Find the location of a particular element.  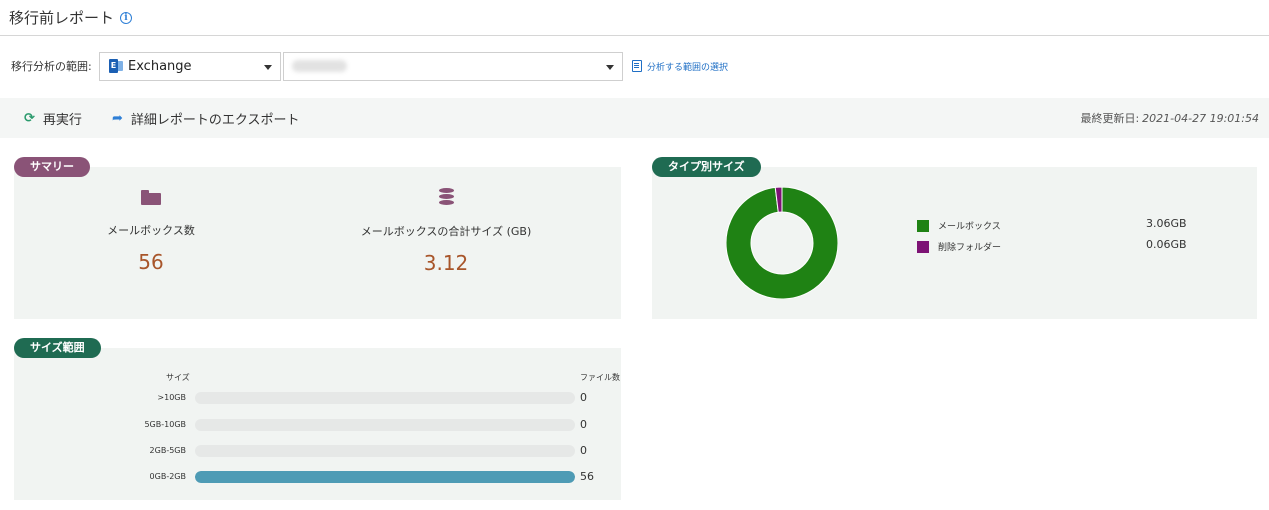

legend-item-deleted: 削除フォルダー is located at coordinates (959, 246).